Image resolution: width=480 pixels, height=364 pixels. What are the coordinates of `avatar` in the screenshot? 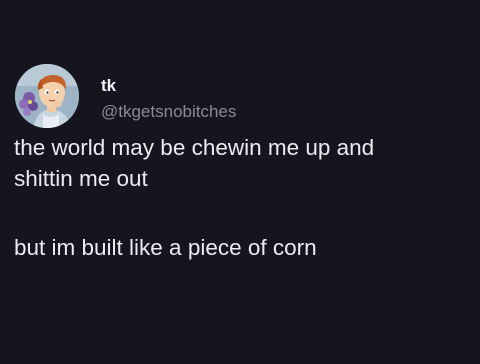 It's located at (47, 96).